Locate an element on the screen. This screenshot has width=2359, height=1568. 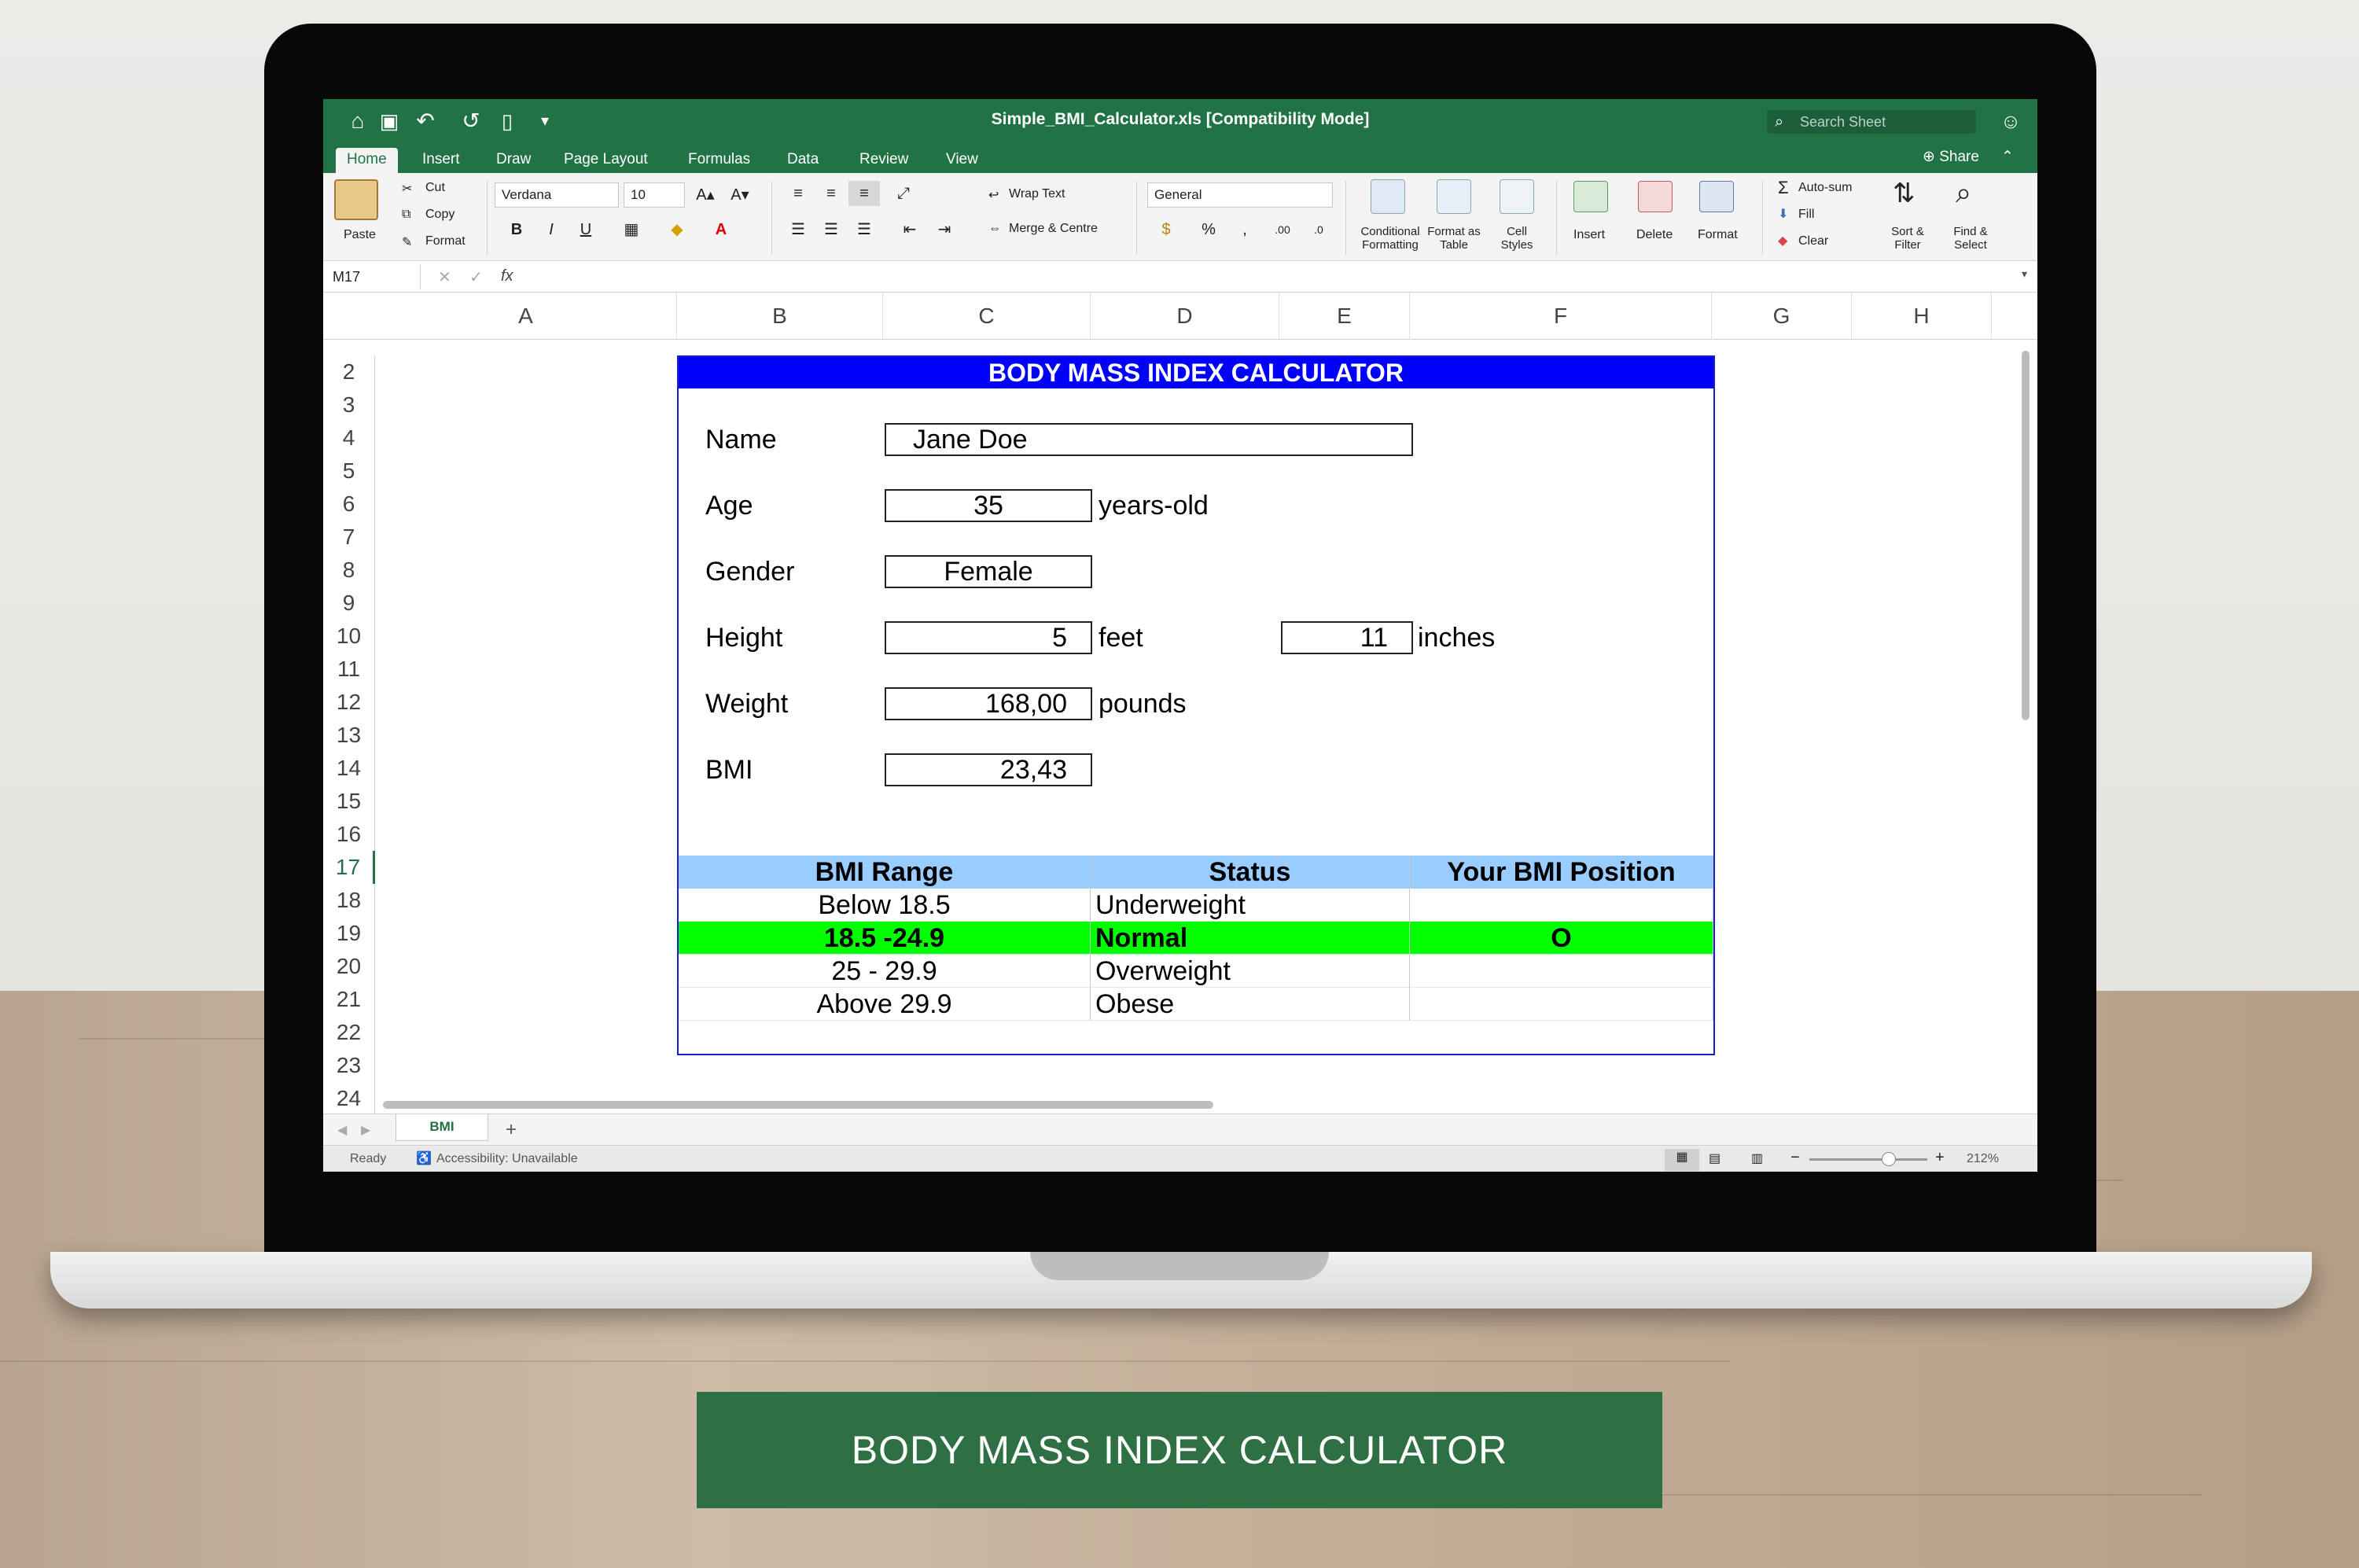
expand-formula-icon: ▾ is located at coordinates (2024, 274).